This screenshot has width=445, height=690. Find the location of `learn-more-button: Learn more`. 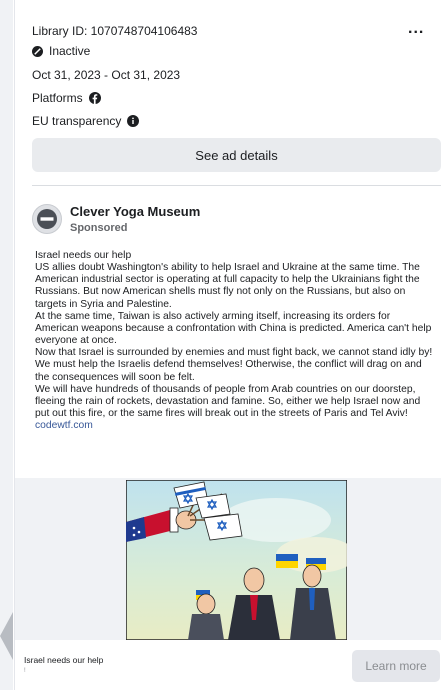

learn-more-button: Learn more is located at coordinates (396, 666).